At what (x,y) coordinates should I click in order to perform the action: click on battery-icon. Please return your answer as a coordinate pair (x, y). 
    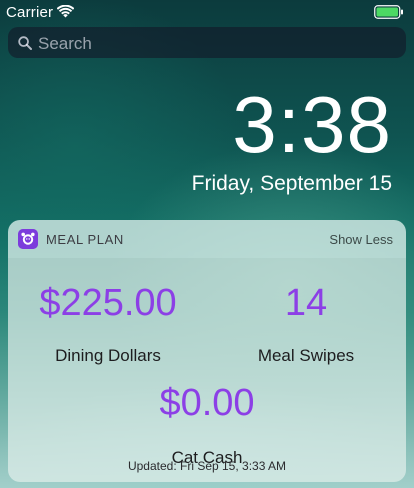
    Looking at the image, I should click on (388, 12).